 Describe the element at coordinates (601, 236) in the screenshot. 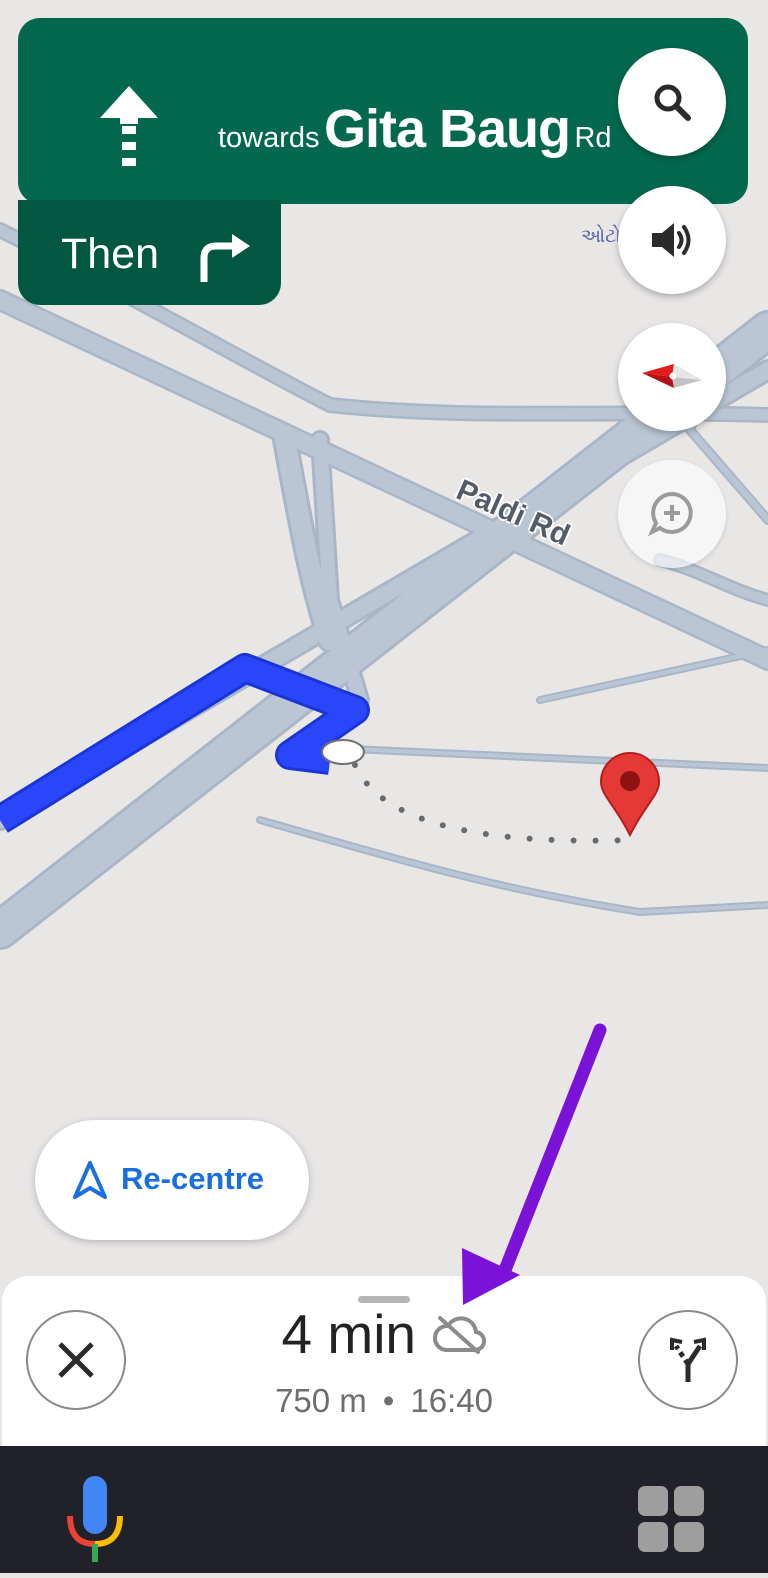

I see `map-place-label: ઓટો` at that location.